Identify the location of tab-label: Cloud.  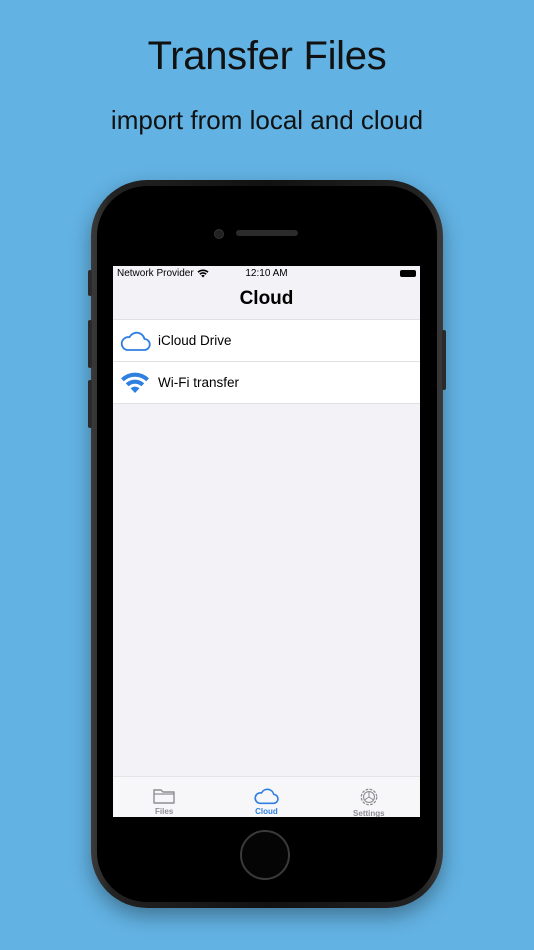
(266, 811).